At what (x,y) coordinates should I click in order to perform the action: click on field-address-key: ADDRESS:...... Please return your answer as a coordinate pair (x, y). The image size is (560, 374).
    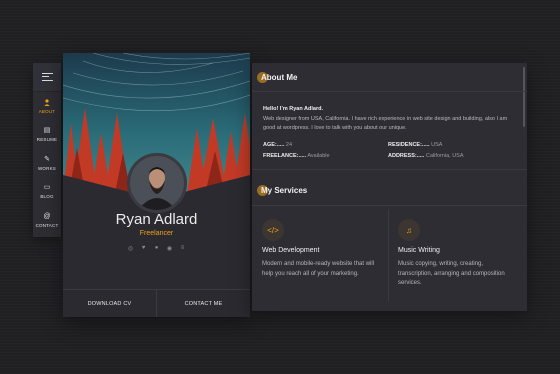
    Looking at the image, I should click on (406, 156).